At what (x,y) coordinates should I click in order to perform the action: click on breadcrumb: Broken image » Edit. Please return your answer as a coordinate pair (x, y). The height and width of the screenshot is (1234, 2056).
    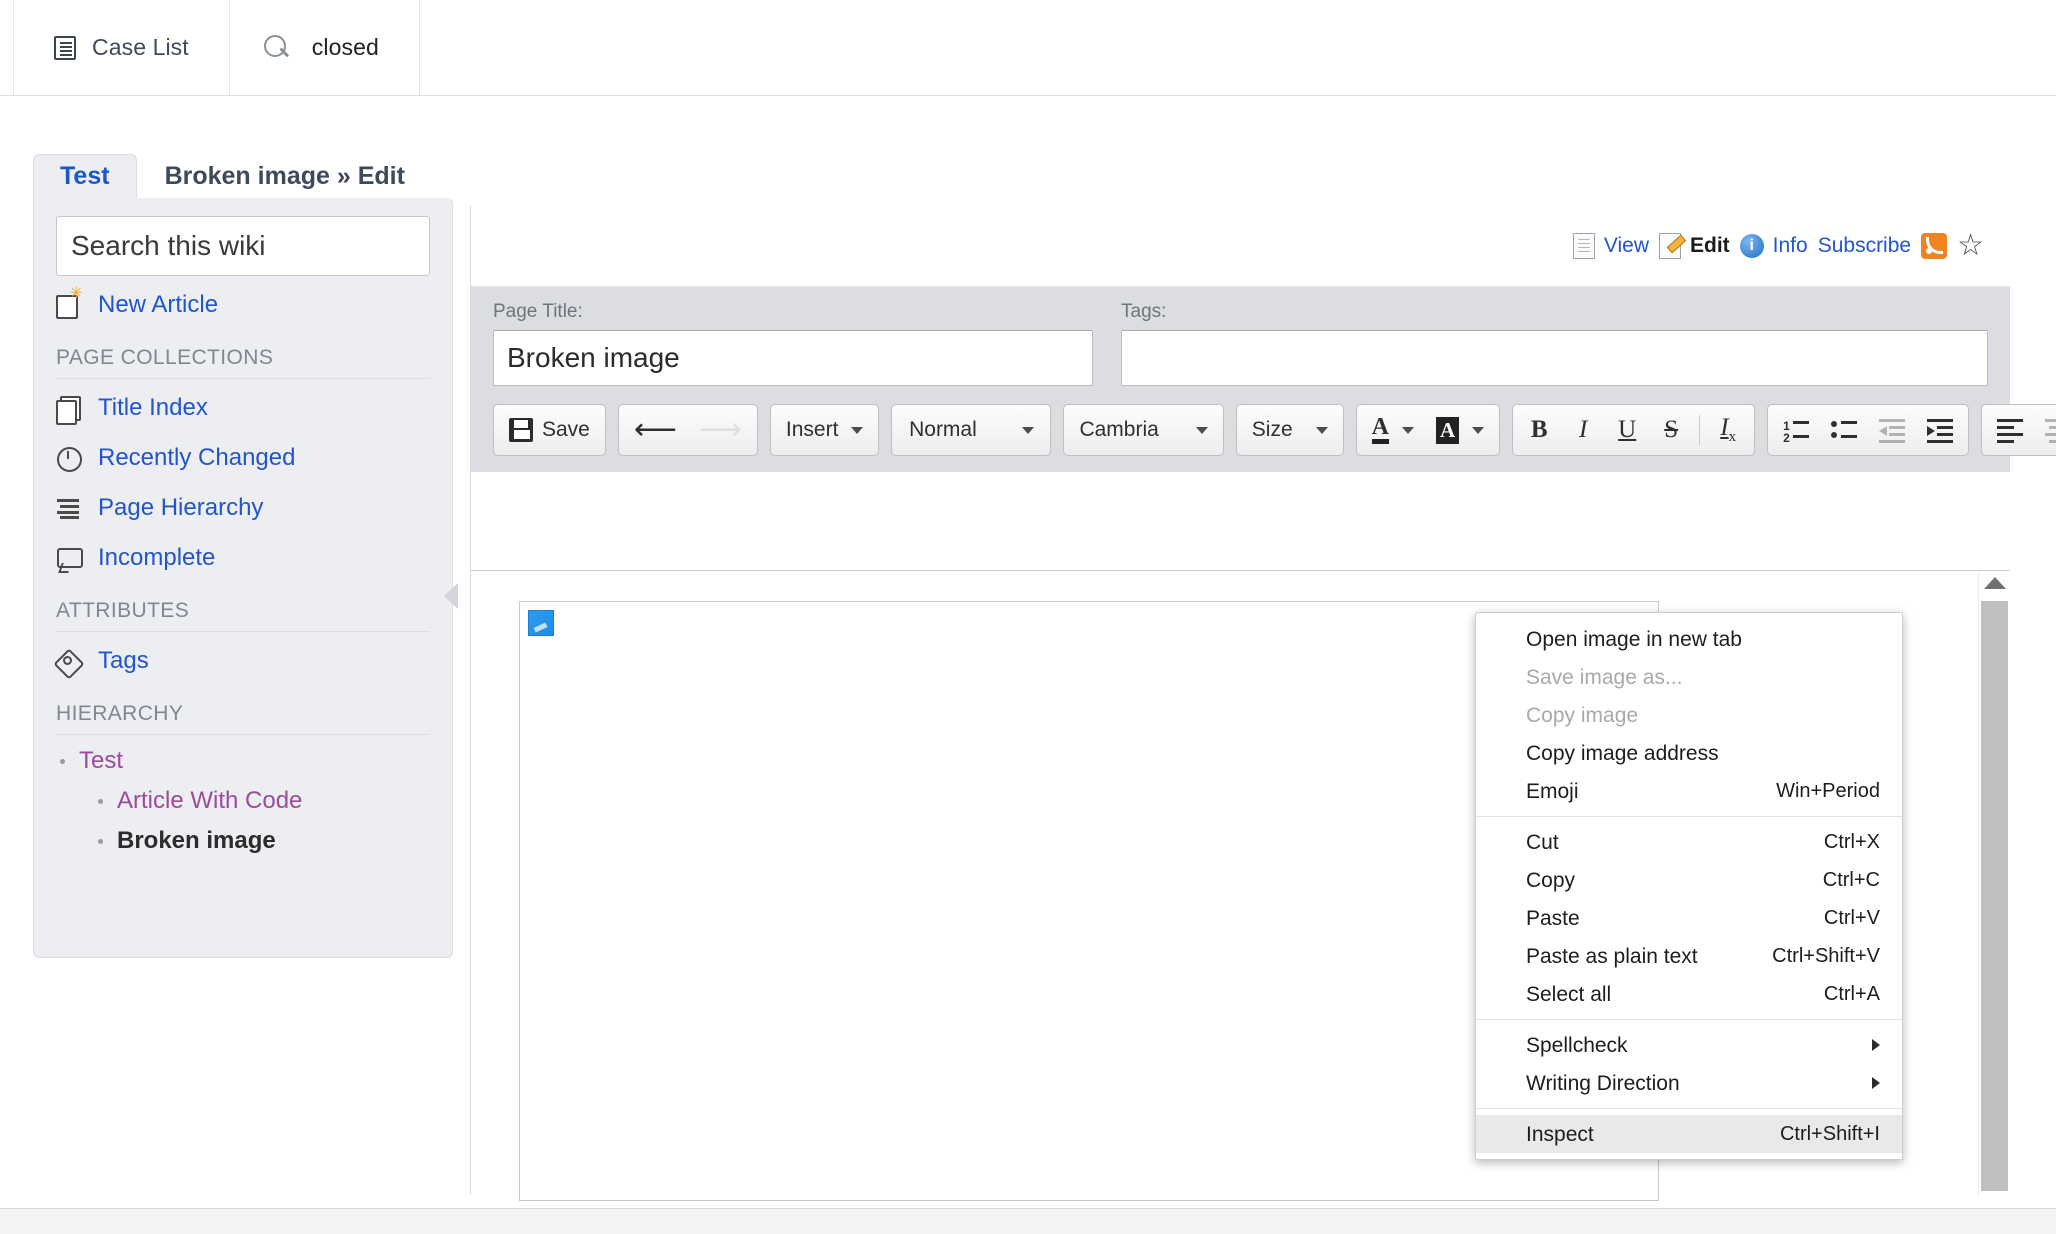
    Looking at the image, I should click on (284, 176).